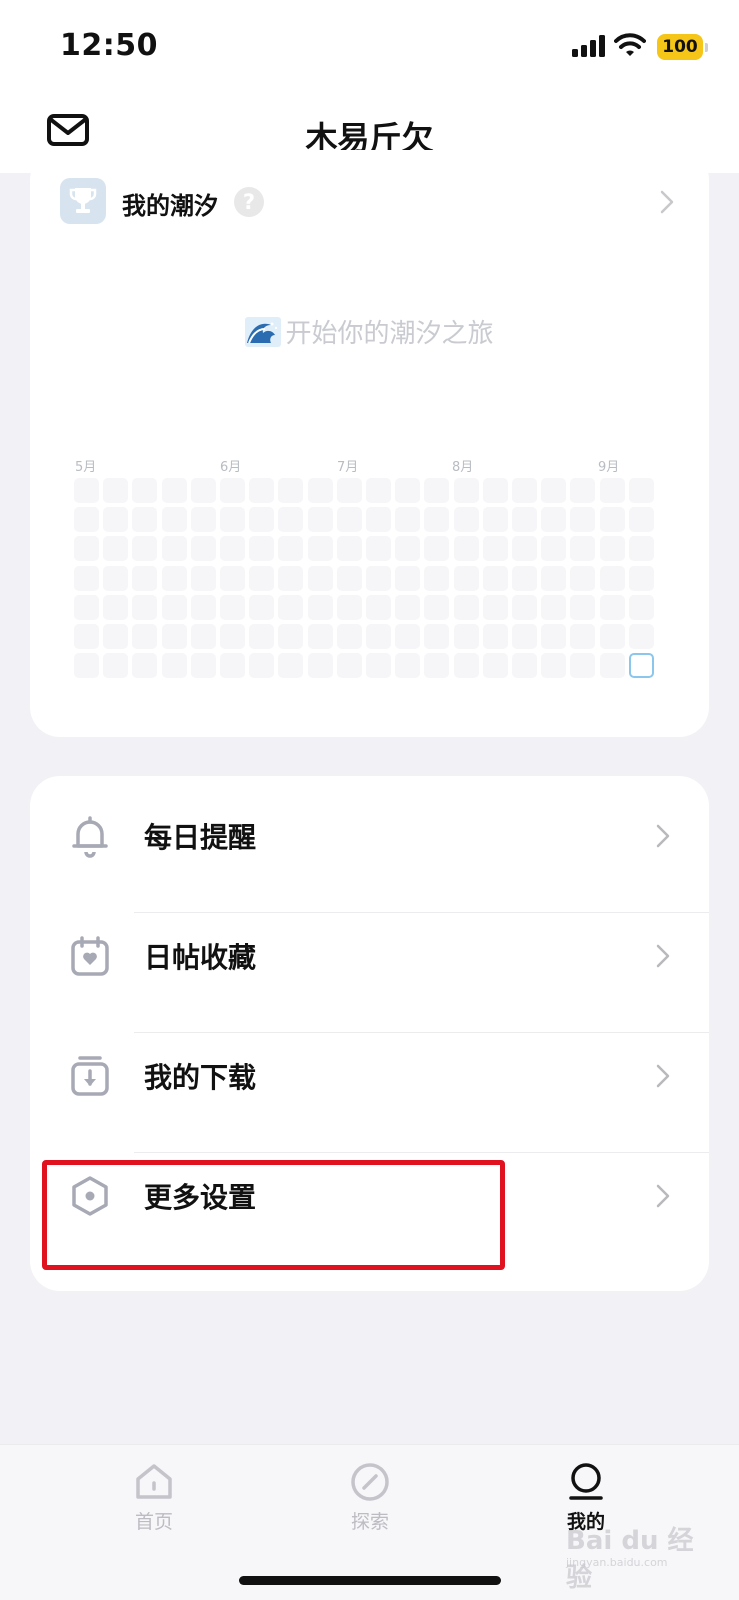 The height and width of the screenshot is (1600, 739). I want to click on help-icon: ?, so click(249, 202).